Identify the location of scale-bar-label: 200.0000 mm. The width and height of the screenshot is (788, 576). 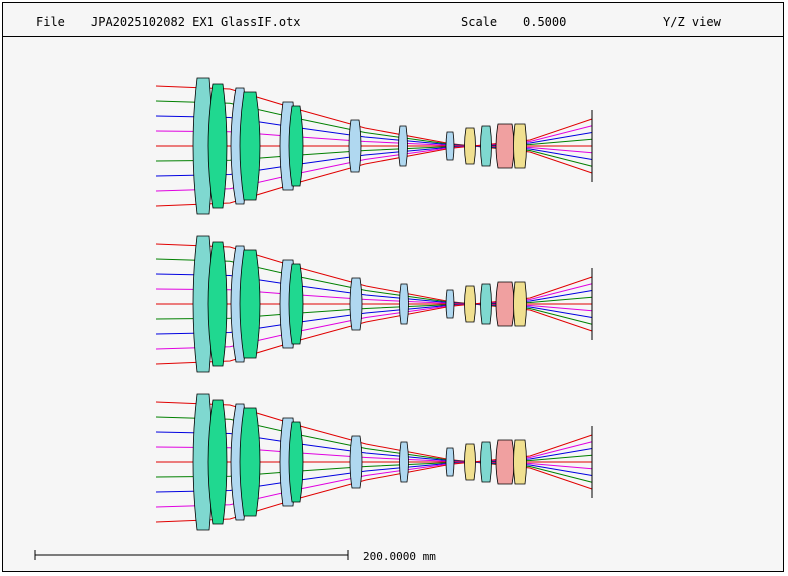
(399, 556).